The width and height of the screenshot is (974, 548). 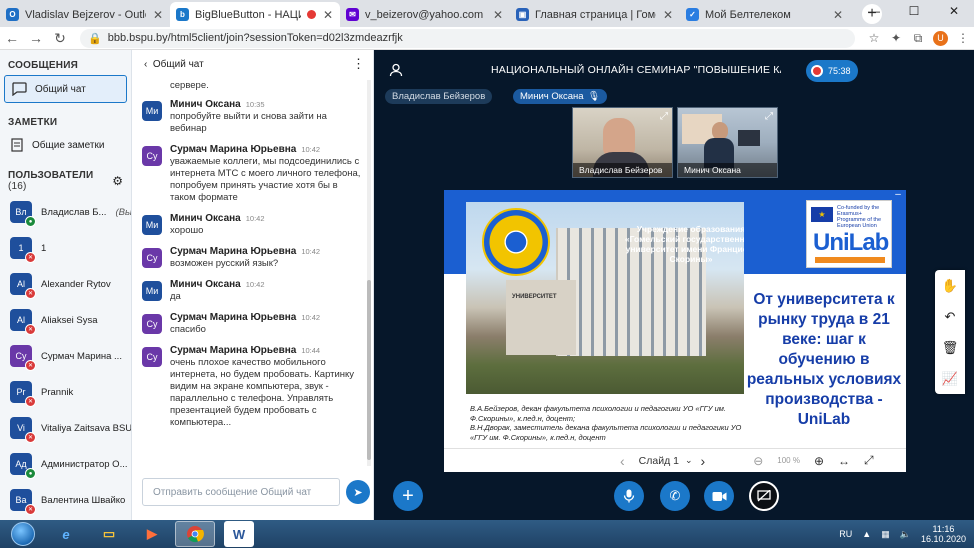 What do you see at coordinates (764, 496) in the screenshot?
I see `share-screen-button` at bounding box center [764, 496].